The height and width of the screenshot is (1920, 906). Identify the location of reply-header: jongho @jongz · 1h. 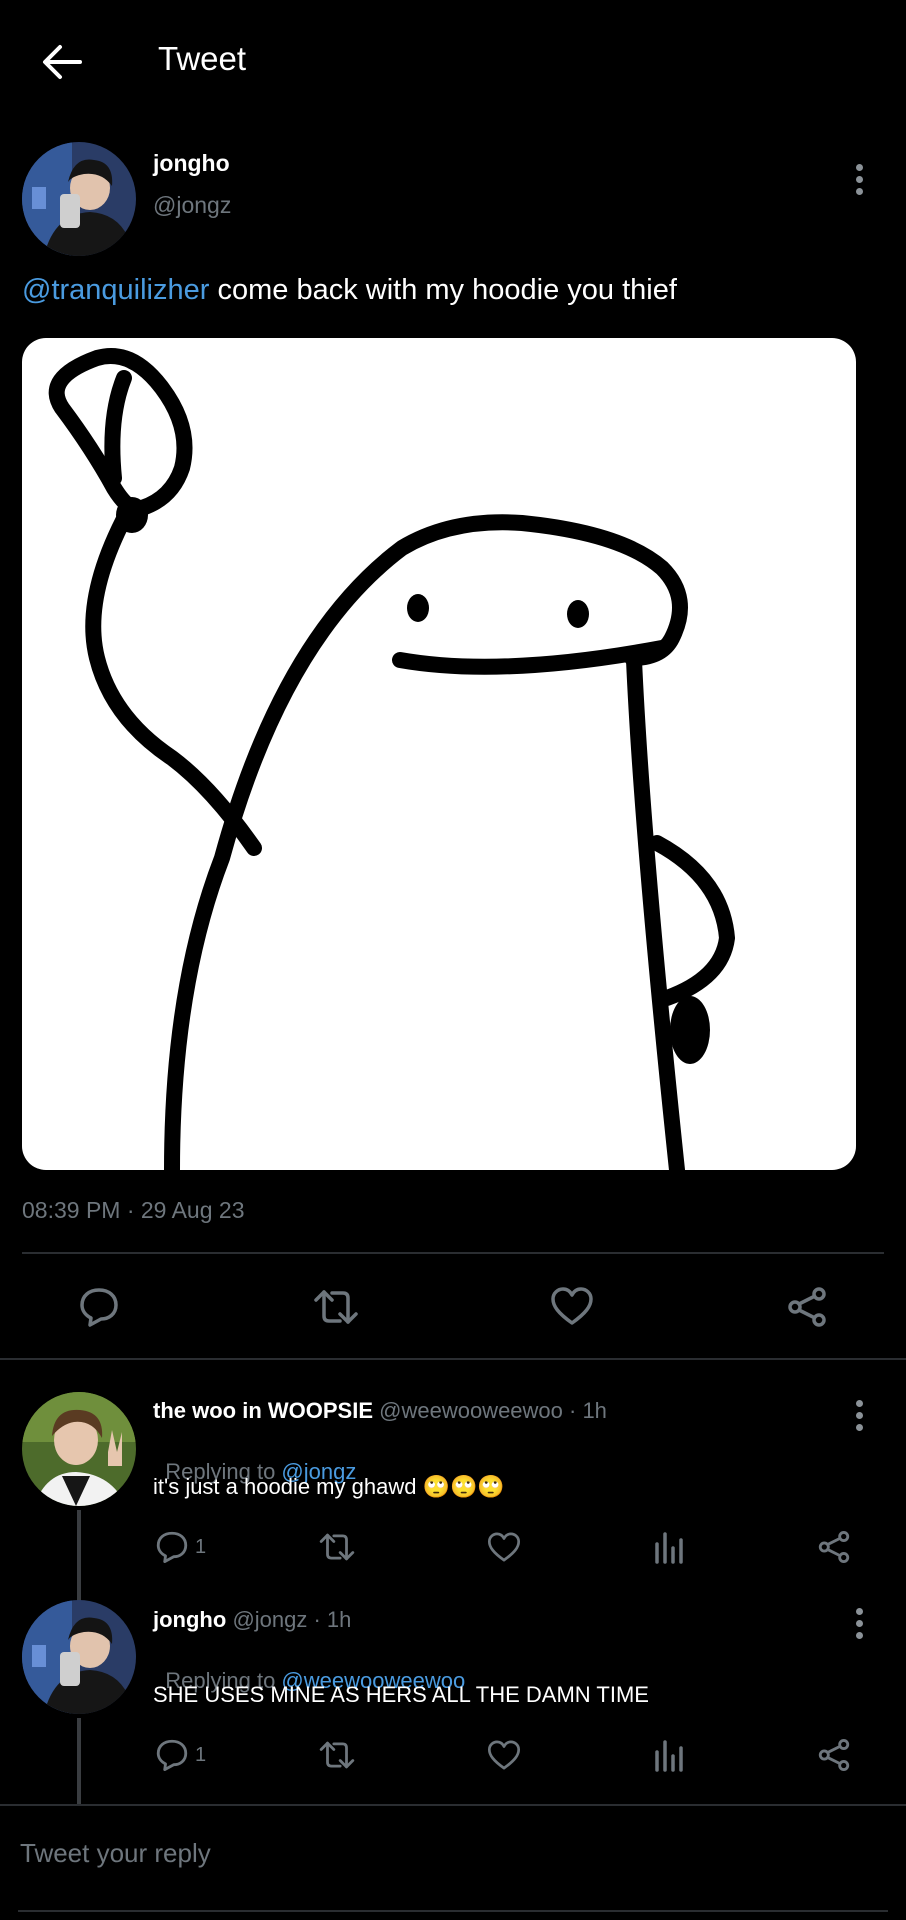
(252, 1620).